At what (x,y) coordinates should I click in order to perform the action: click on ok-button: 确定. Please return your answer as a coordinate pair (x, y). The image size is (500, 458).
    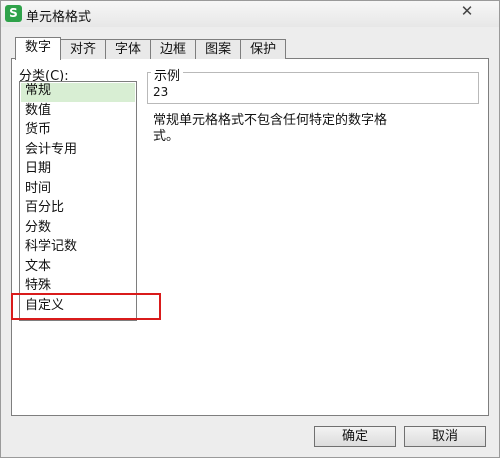
    Looking at the image, I should click on (355, 436).